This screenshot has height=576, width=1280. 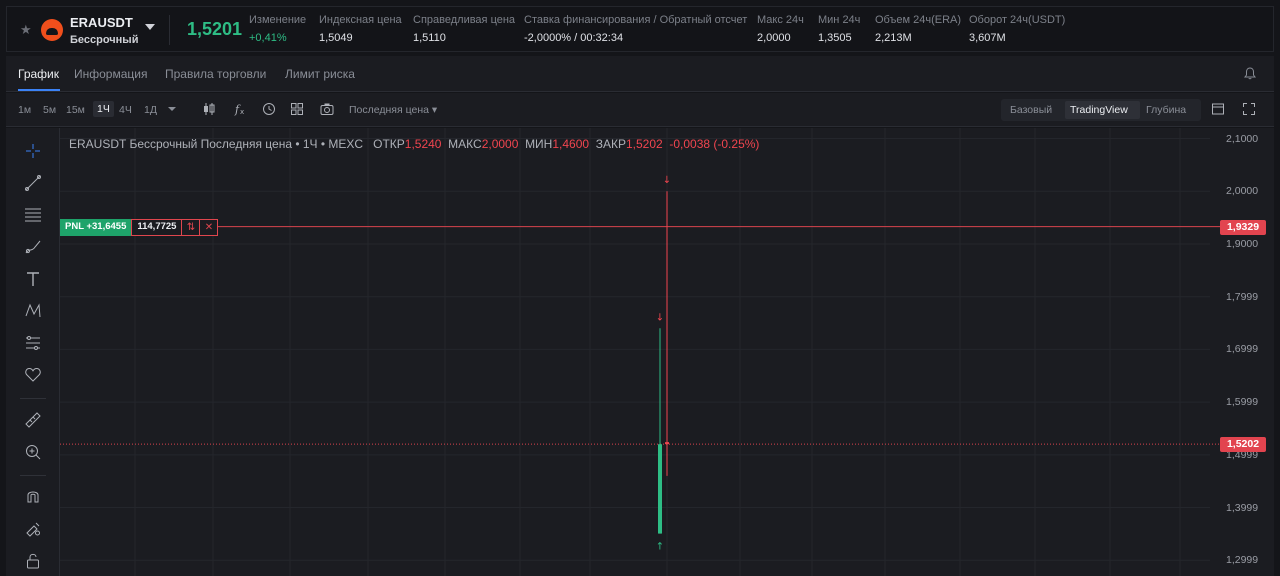 What do you see at coordinates (209, 227) in the screenshot?
I see `close-position-icon: ✕` at bounding box center [209, 227].